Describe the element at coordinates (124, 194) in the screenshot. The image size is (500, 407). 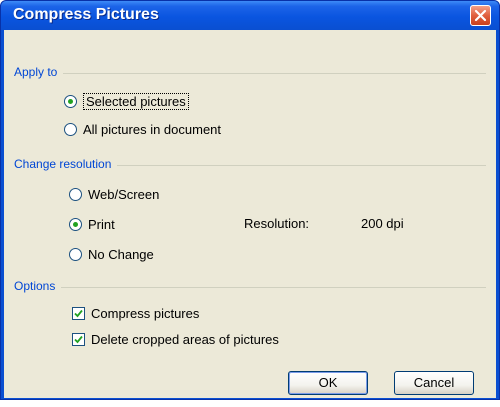
I see `radio-web-screen-label: Web/Screen` at that location.